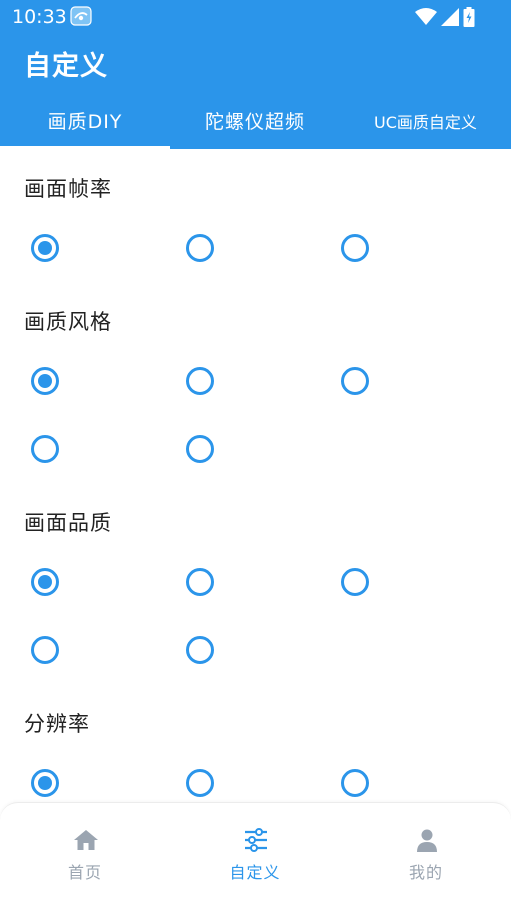  I want to click on cell-signal-icon, so click(450, 17).